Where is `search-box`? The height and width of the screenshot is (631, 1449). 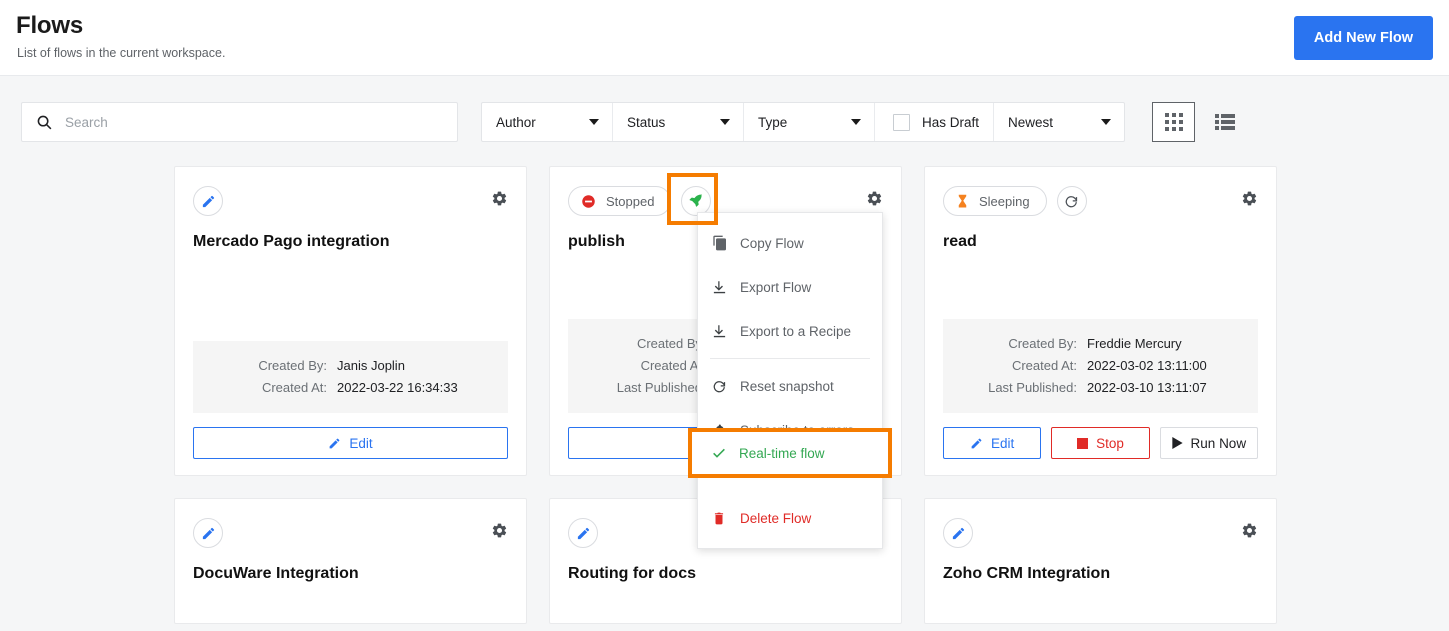 search-box is located at coordinates (239, 122).